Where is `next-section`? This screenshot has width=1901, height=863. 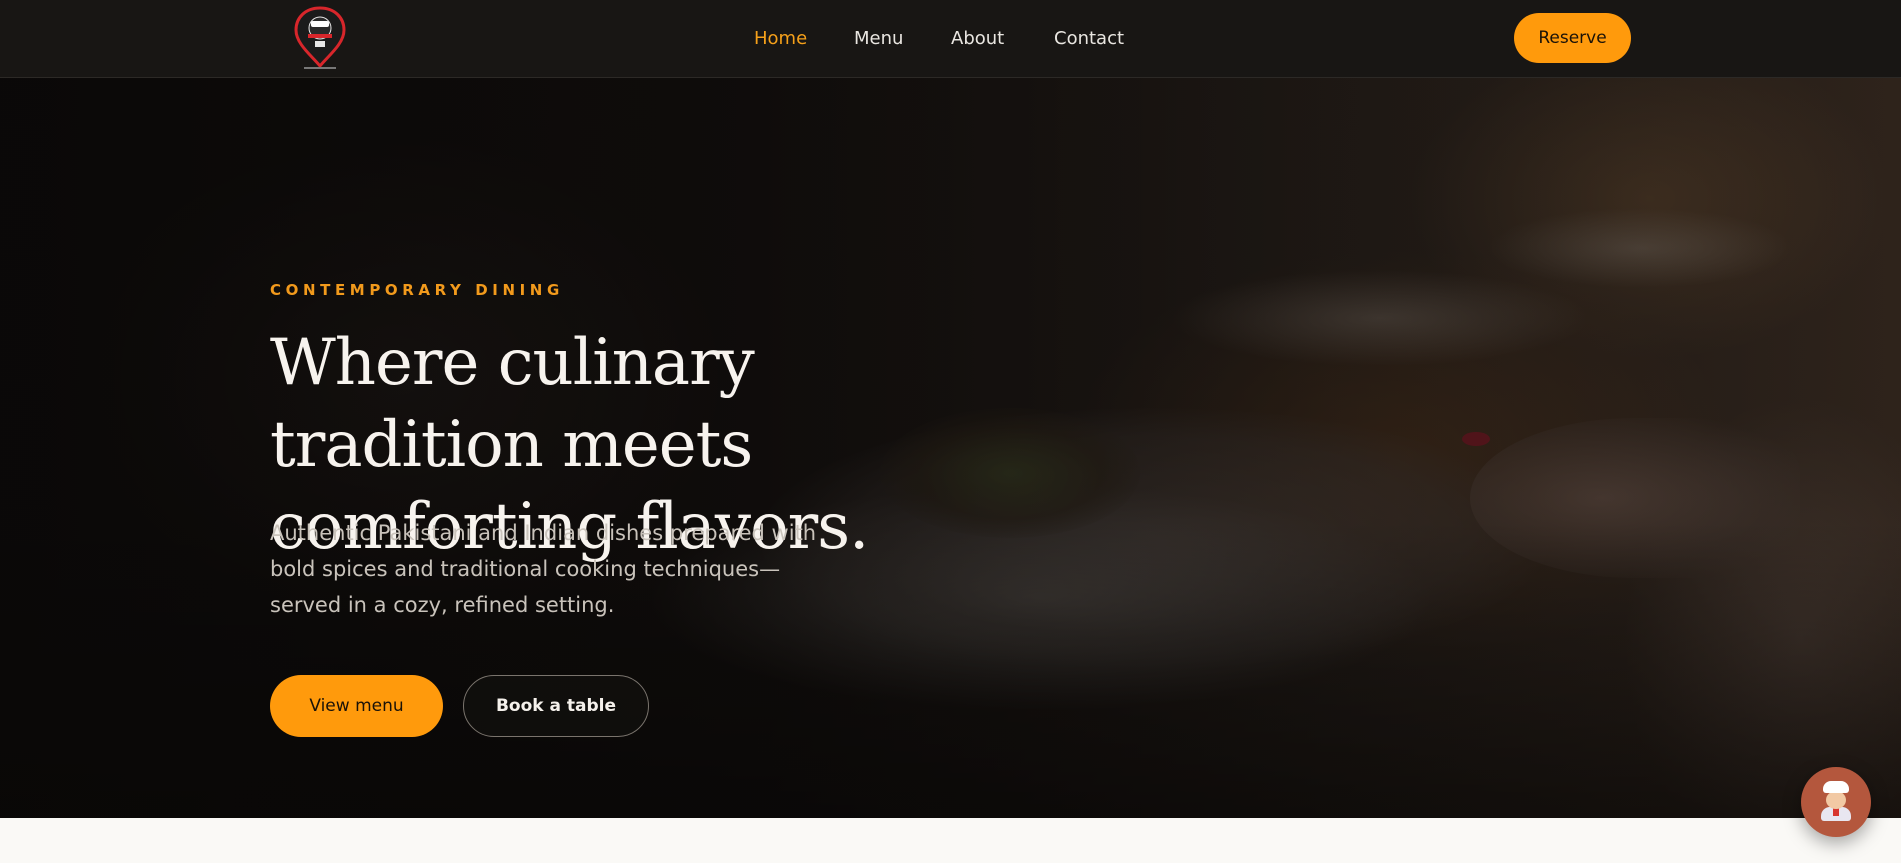 next-section is located at coordinates (950, 840).